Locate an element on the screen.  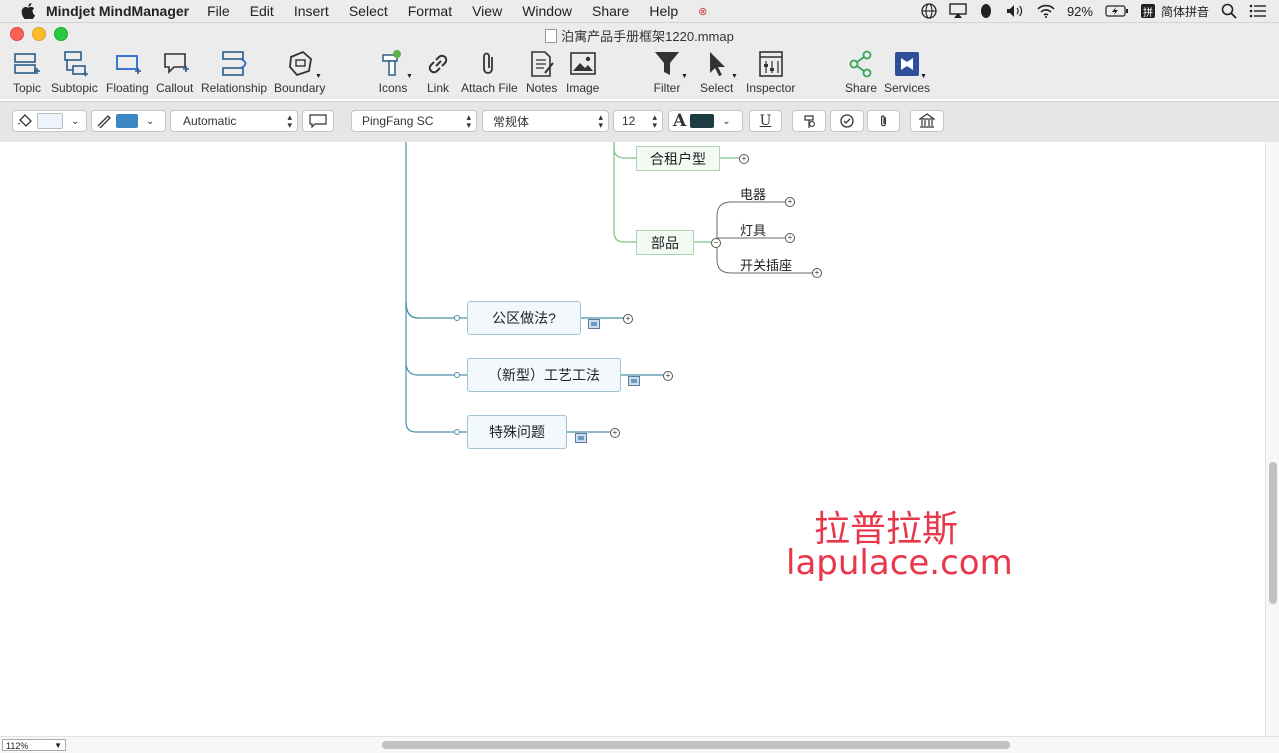
fill-color-picker: ⌄ is located at coordinates (49, 121).